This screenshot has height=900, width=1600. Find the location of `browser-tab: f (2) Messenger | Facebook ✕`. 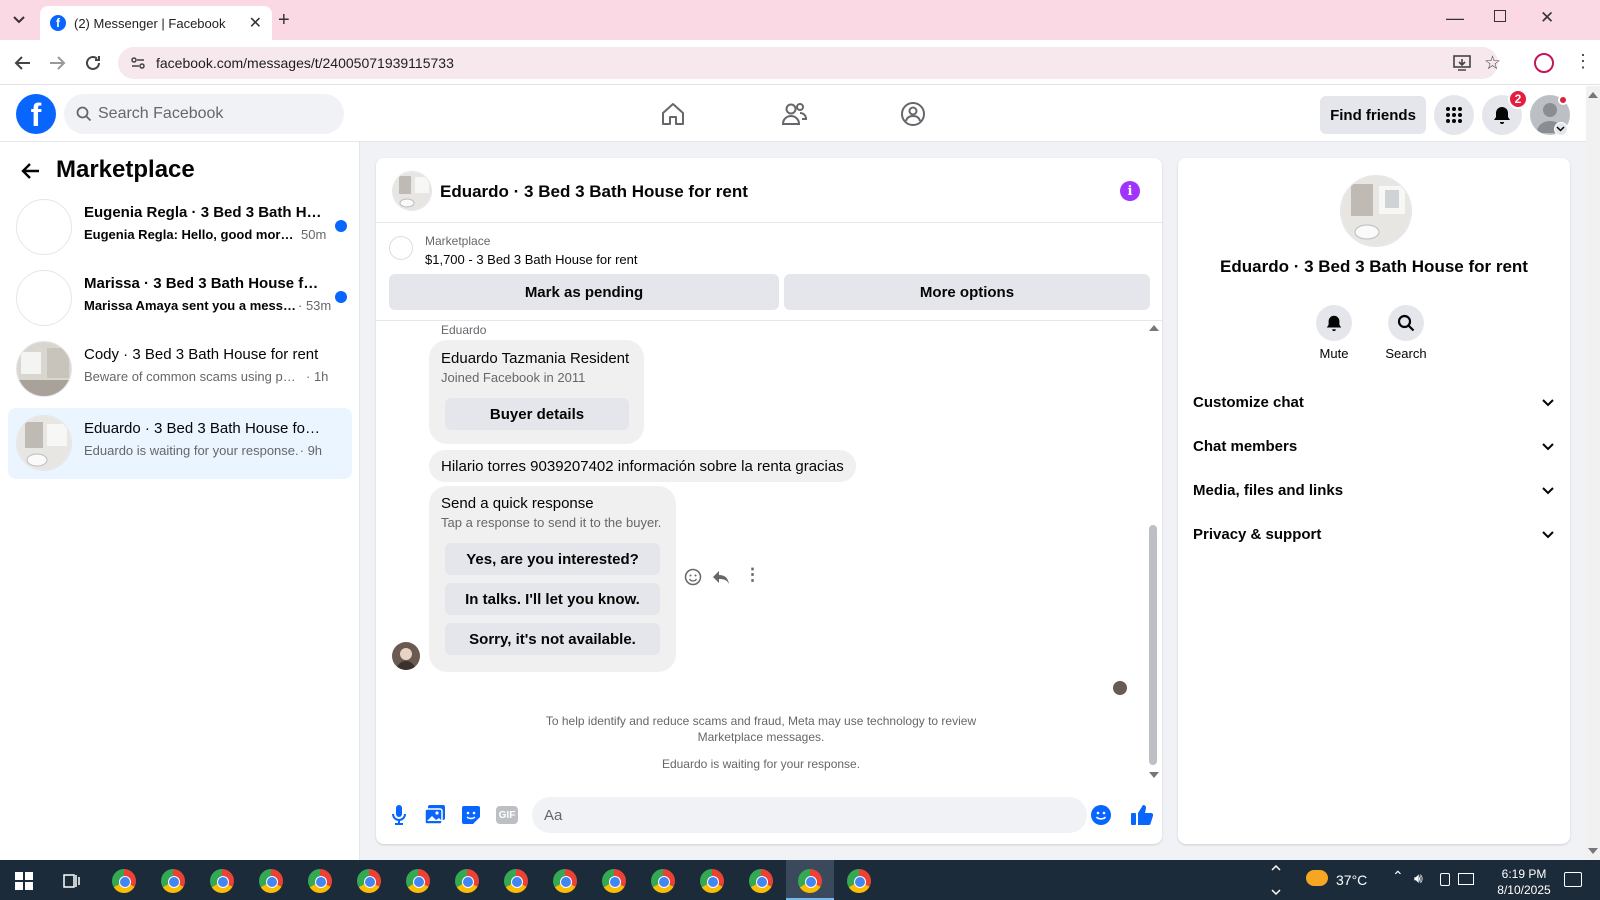

browser-tab: f (2) Messenger | Facebook ✕ is located at coordinates (156, 23).